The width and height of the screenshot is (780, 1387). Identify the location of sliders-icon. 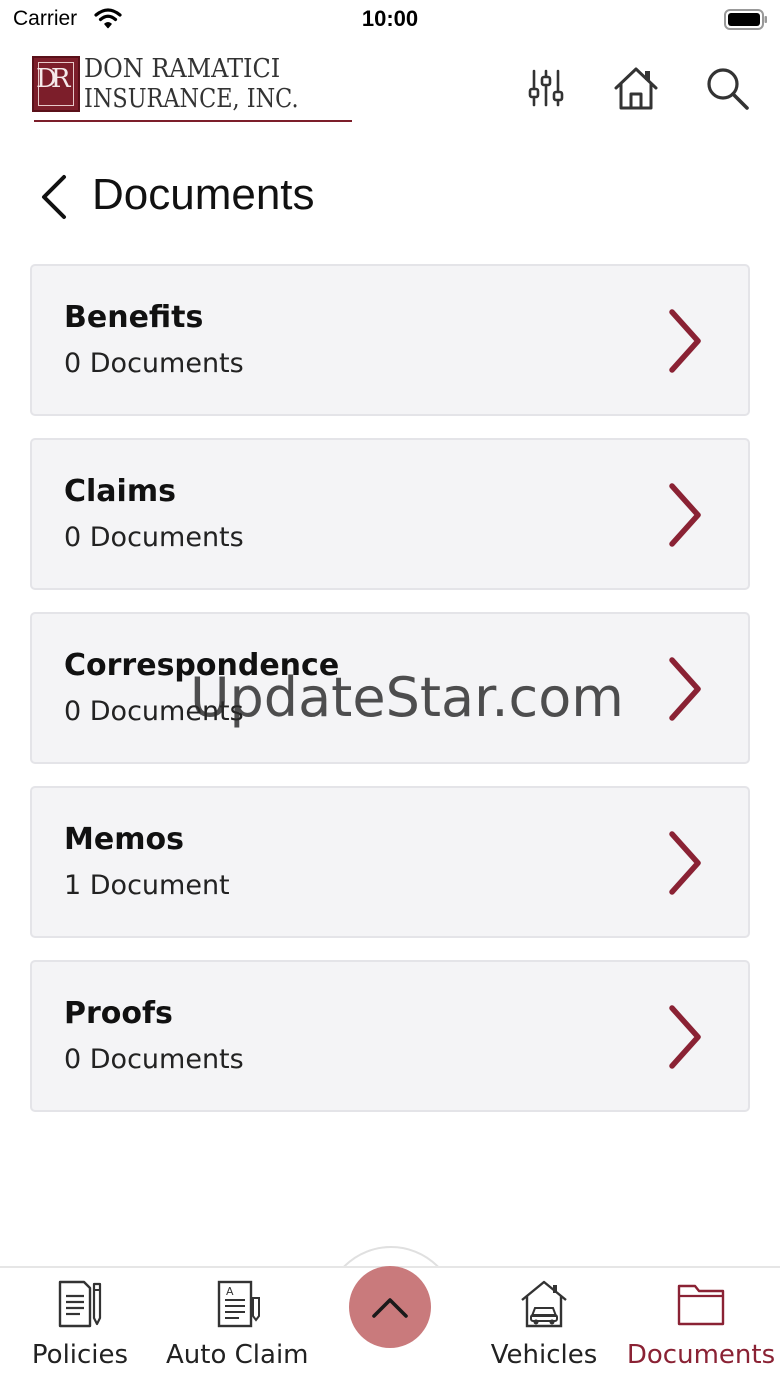
(546, 88).